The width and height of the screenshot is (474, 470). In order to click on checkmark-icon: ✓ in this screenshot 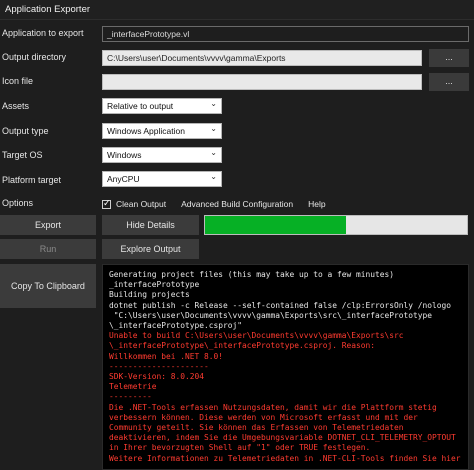, I will do `click(107, 202)`.